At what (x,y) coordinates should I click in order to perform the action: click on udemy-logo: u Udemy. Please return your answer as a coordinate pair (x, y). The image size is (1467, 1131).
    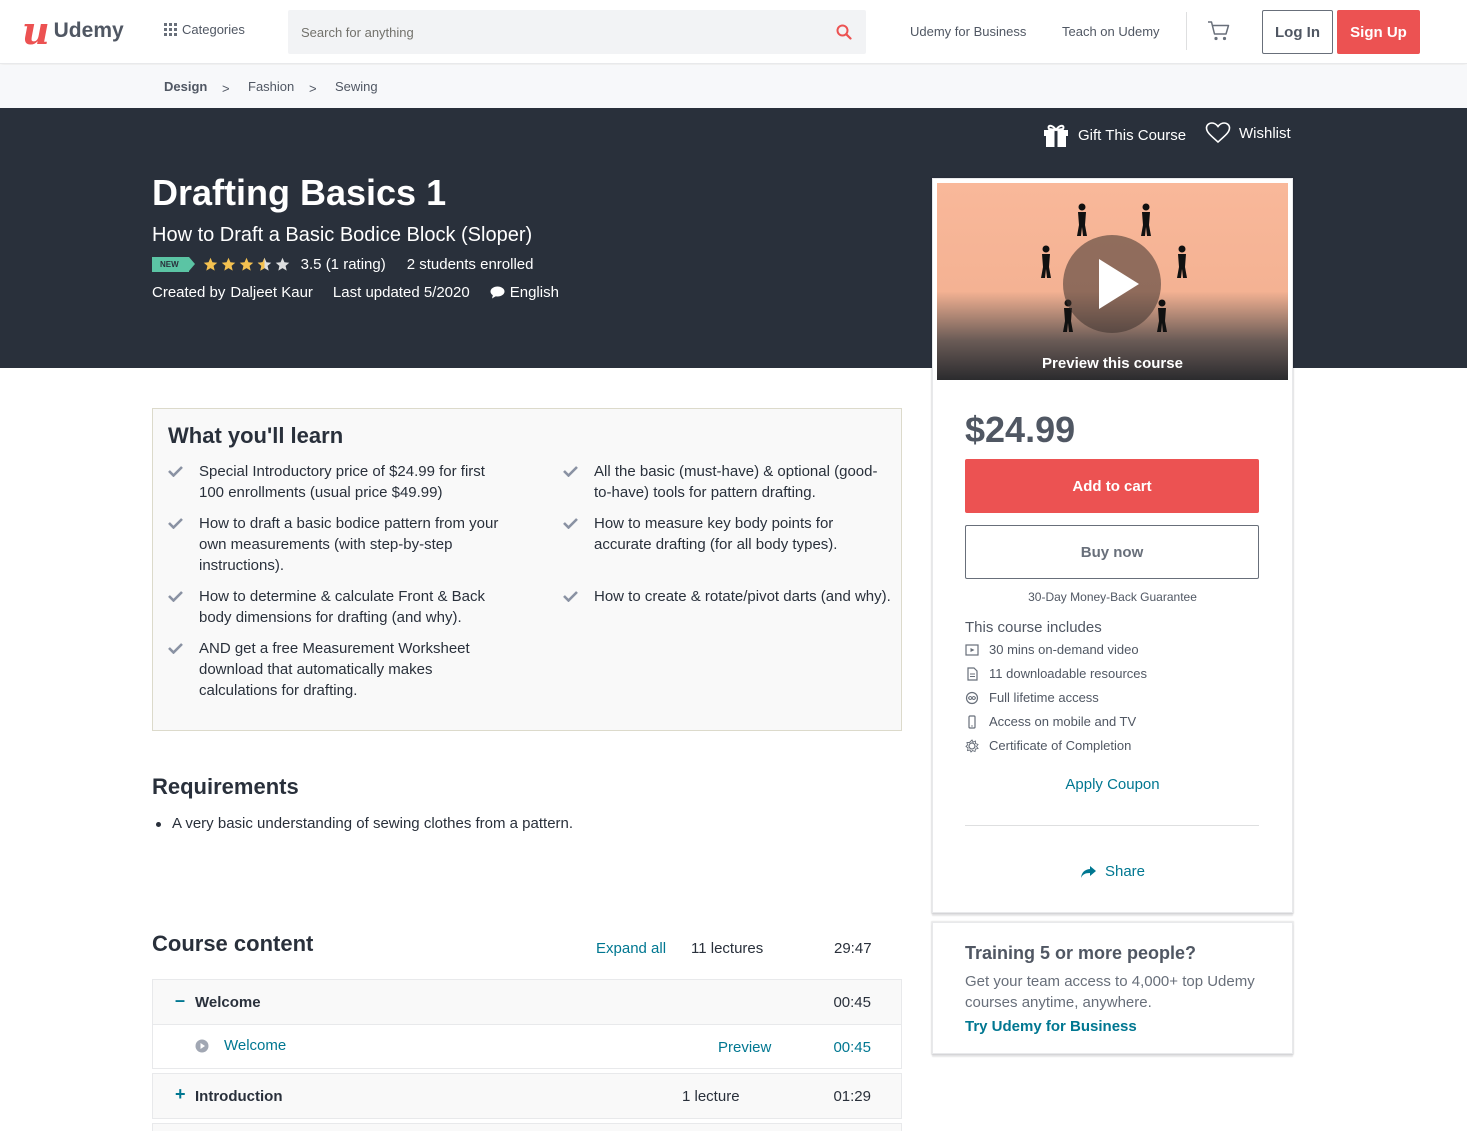
    Looking at the image, I should click on (73, 30).